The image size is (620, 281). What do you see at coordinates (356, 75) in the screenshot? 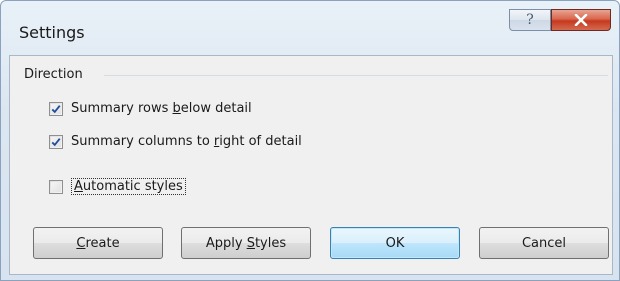
I see `group-divider` at bounding box center [356, 75].